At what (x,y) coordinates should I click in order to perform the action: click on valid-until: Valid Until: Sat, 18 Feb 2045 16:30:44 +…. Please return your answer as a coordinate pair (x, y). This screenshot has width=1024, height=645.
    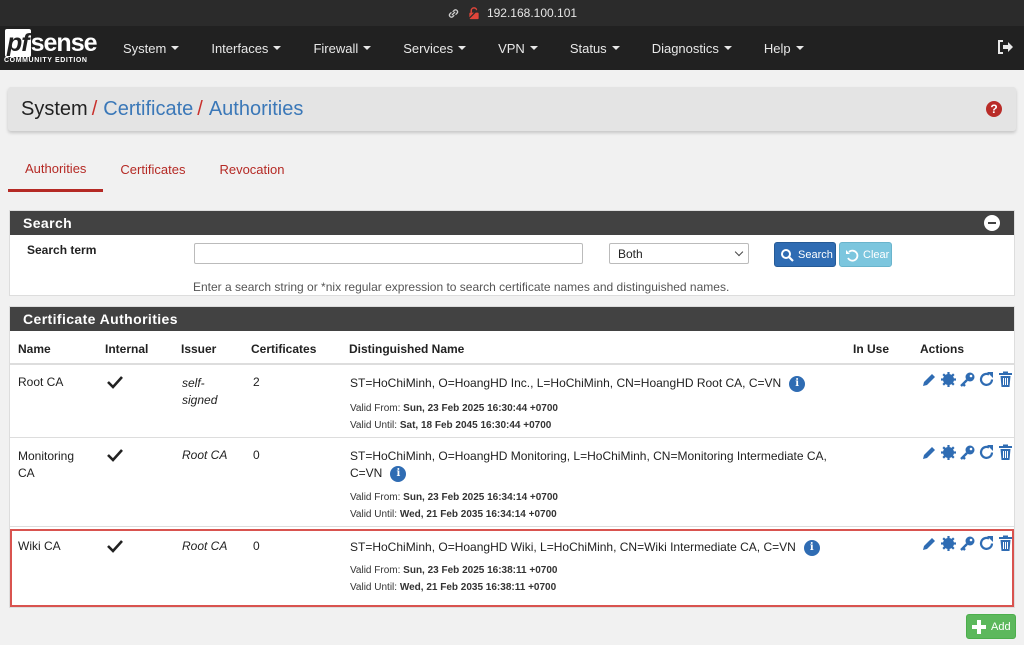
    Looking at the image, I should click on (451, 425).